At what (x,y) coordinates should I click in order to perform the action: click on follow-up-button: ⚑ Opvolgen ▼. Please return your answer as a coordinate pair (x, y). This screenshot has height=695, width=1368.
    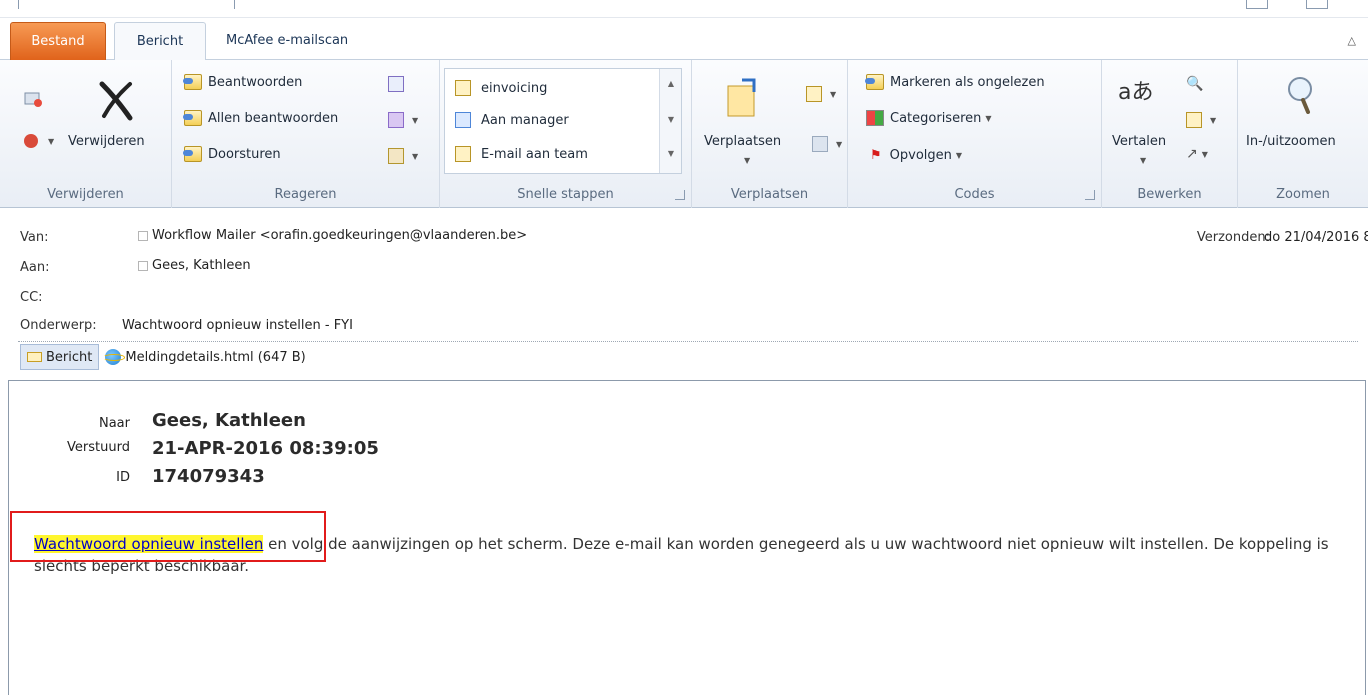
    Looking at the image, I should click on (916, 155).